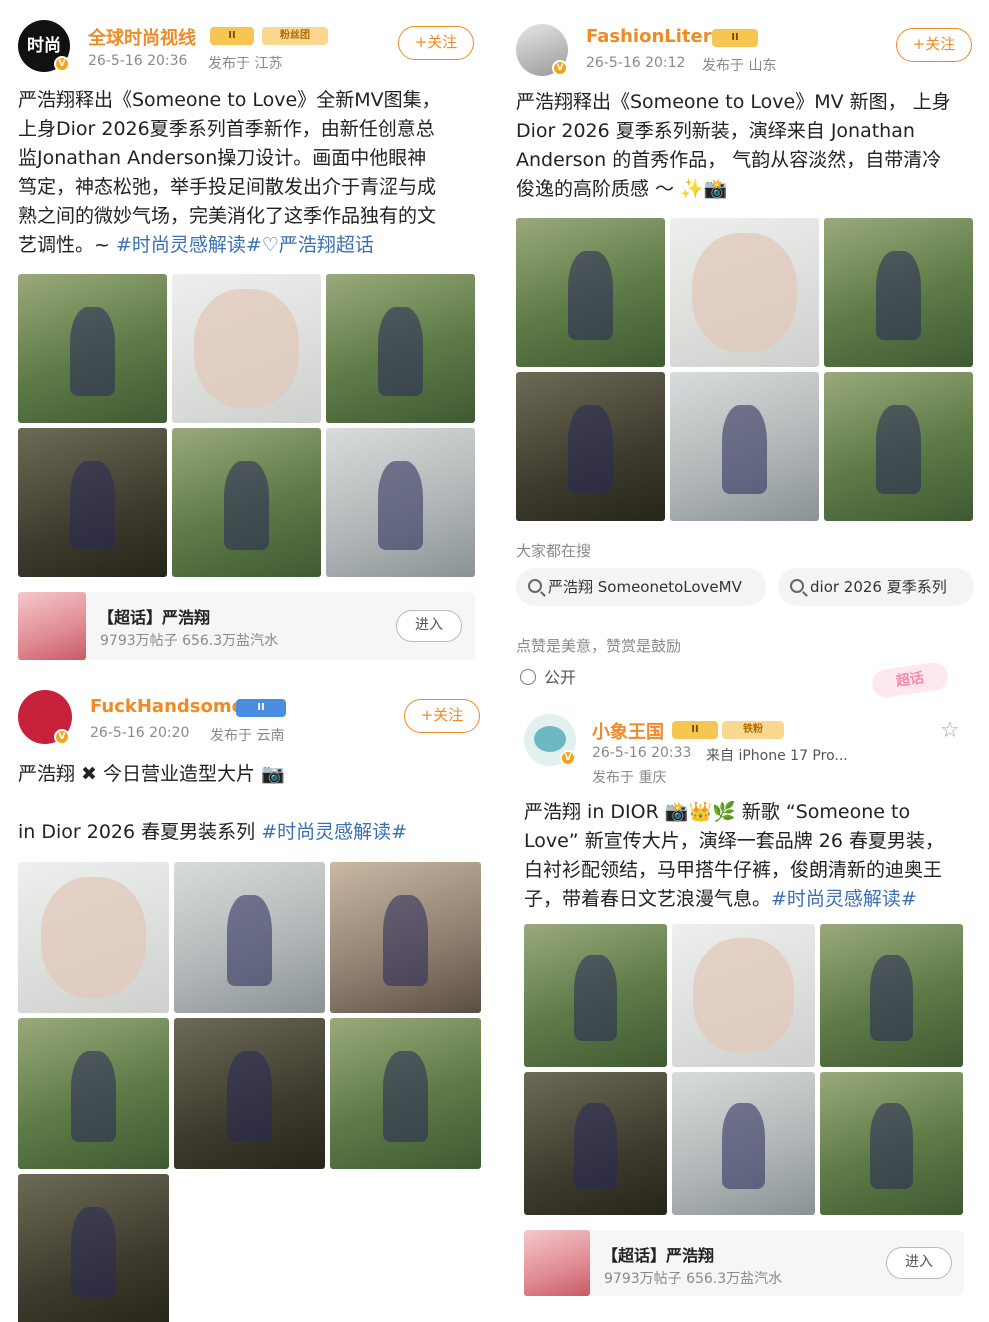 Image resolution: width=989 pixels, height=1322 pixels. I want to click on post-location: 发布于 山东, so click(739, 66).